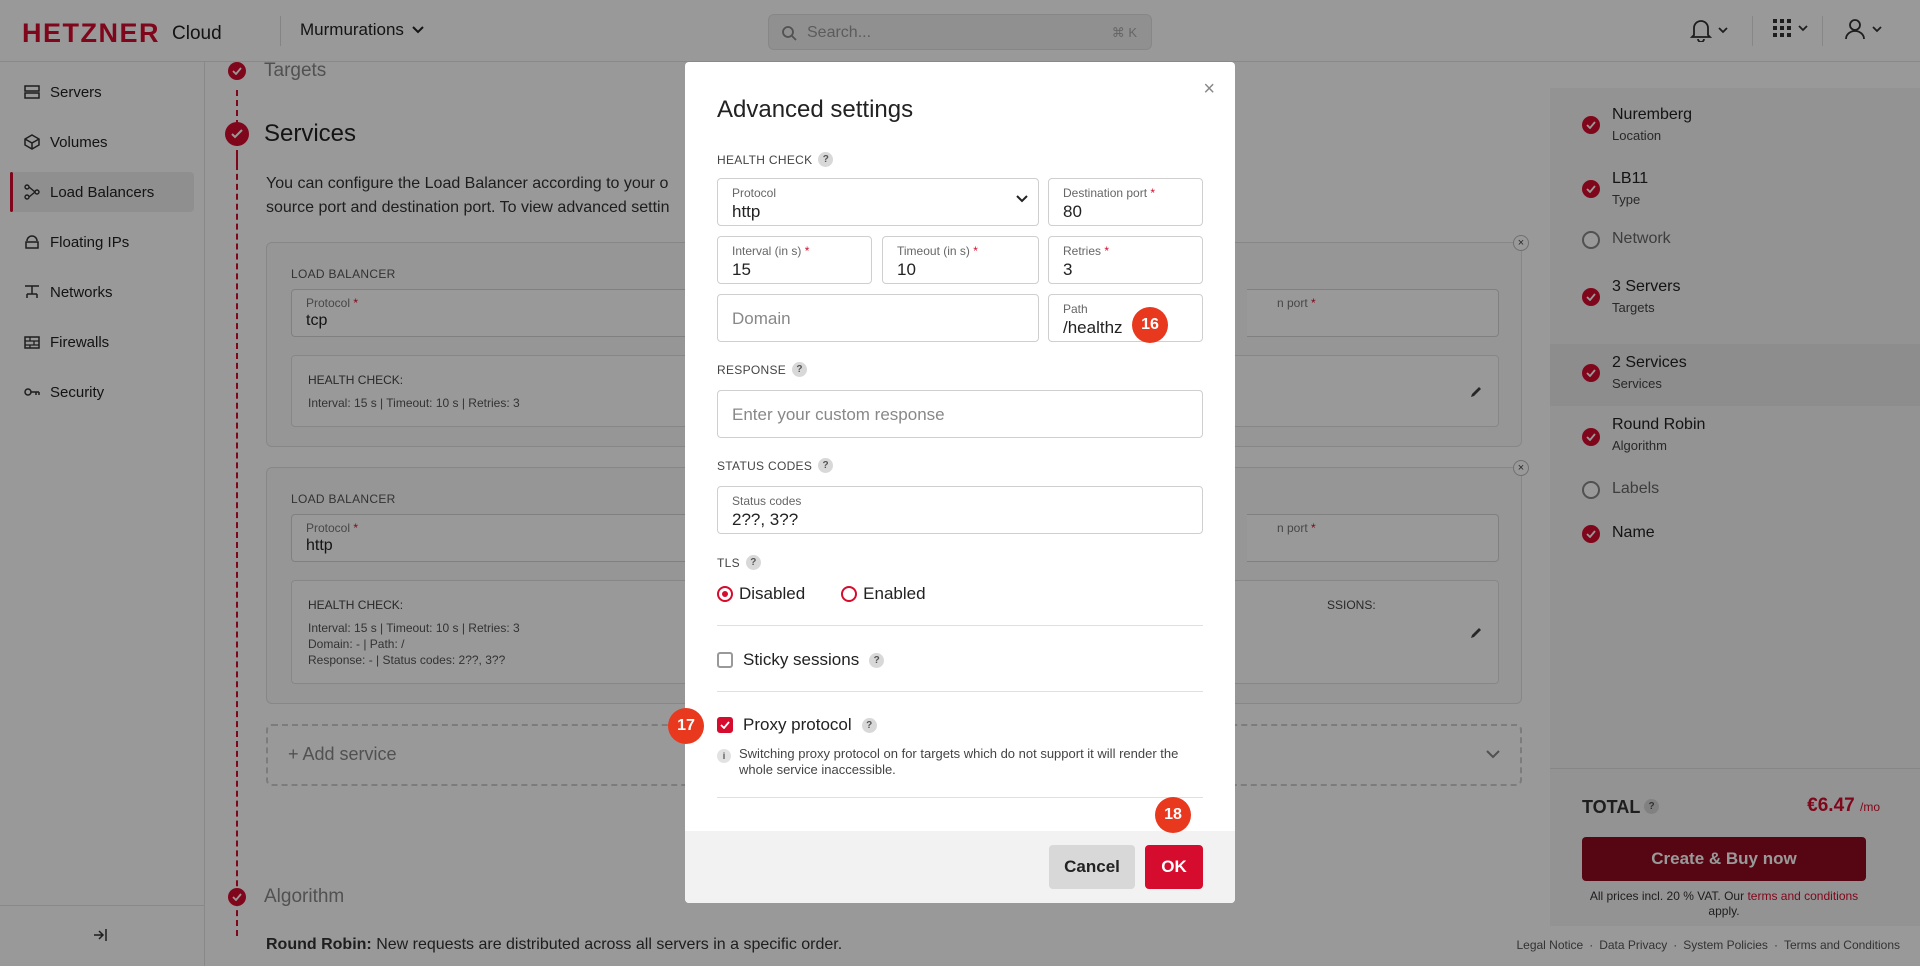 This screenshot has width=1920, height=966. I want to click on section-label-text: TLS, so click(728, 562).